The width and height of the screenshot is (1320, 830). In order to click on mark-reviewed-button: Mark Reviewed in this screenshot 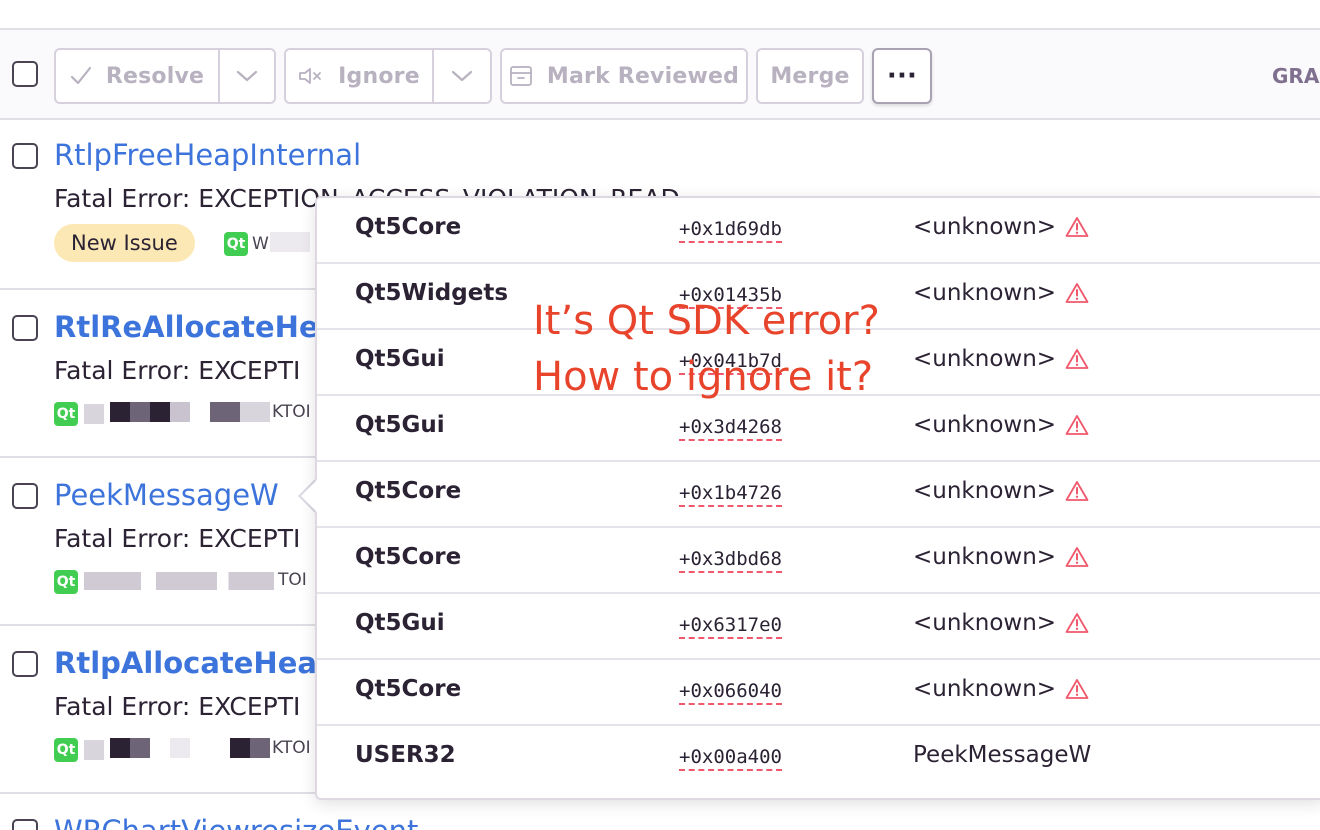, I will do `click(624, 76)`.